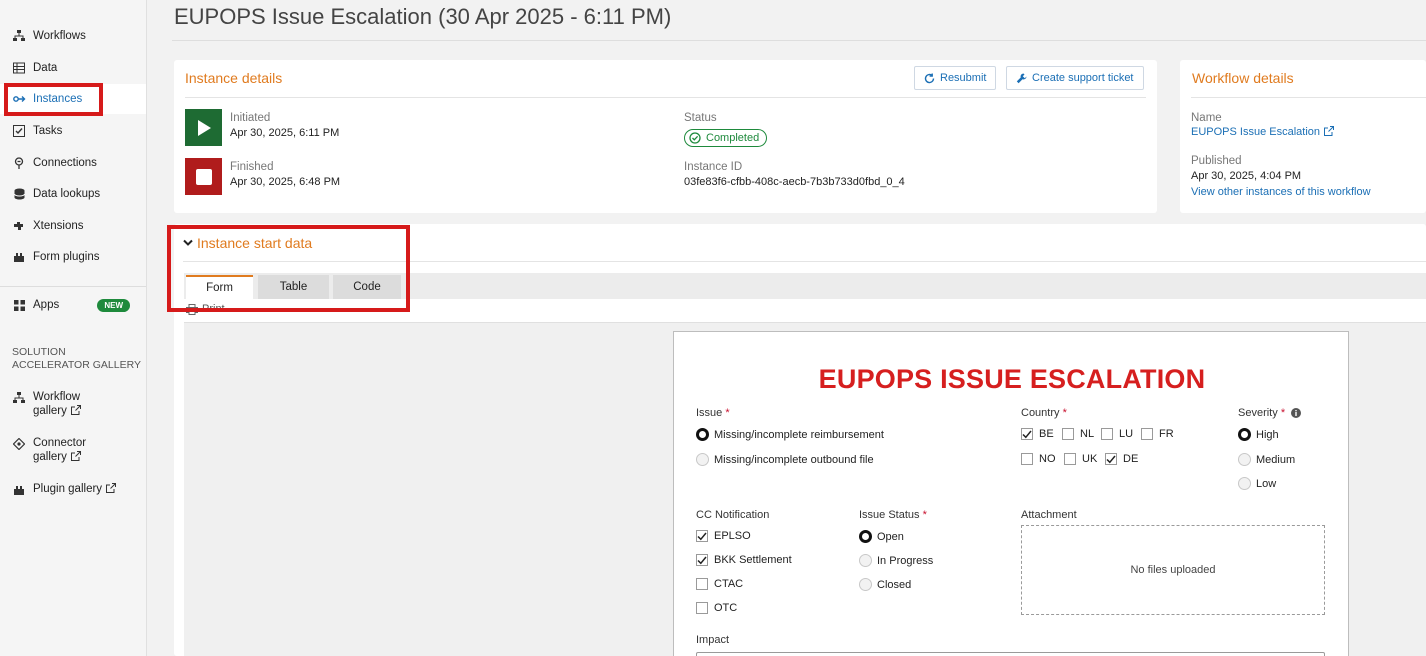 This screenshot has width=1426, height=656. I want to click on country-lu-checkbox: LU, so click(1117, 434).